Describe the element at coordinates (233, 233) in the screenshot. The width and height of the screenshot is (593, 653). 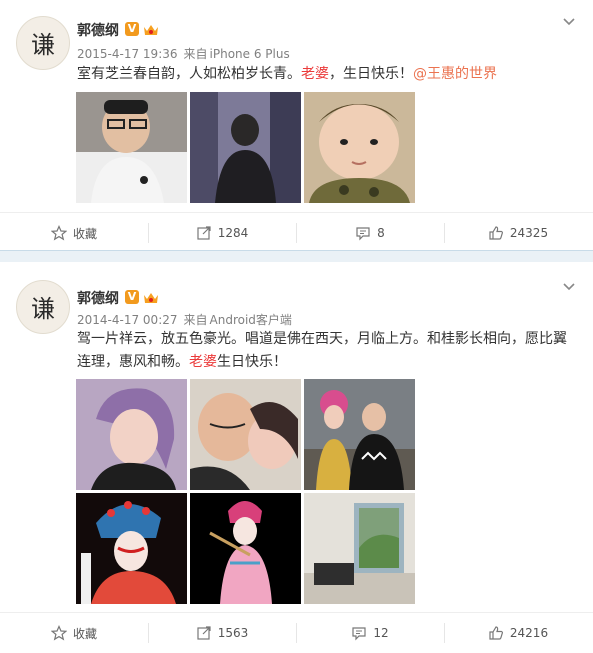
I see `repost-count: 1284` at that location.